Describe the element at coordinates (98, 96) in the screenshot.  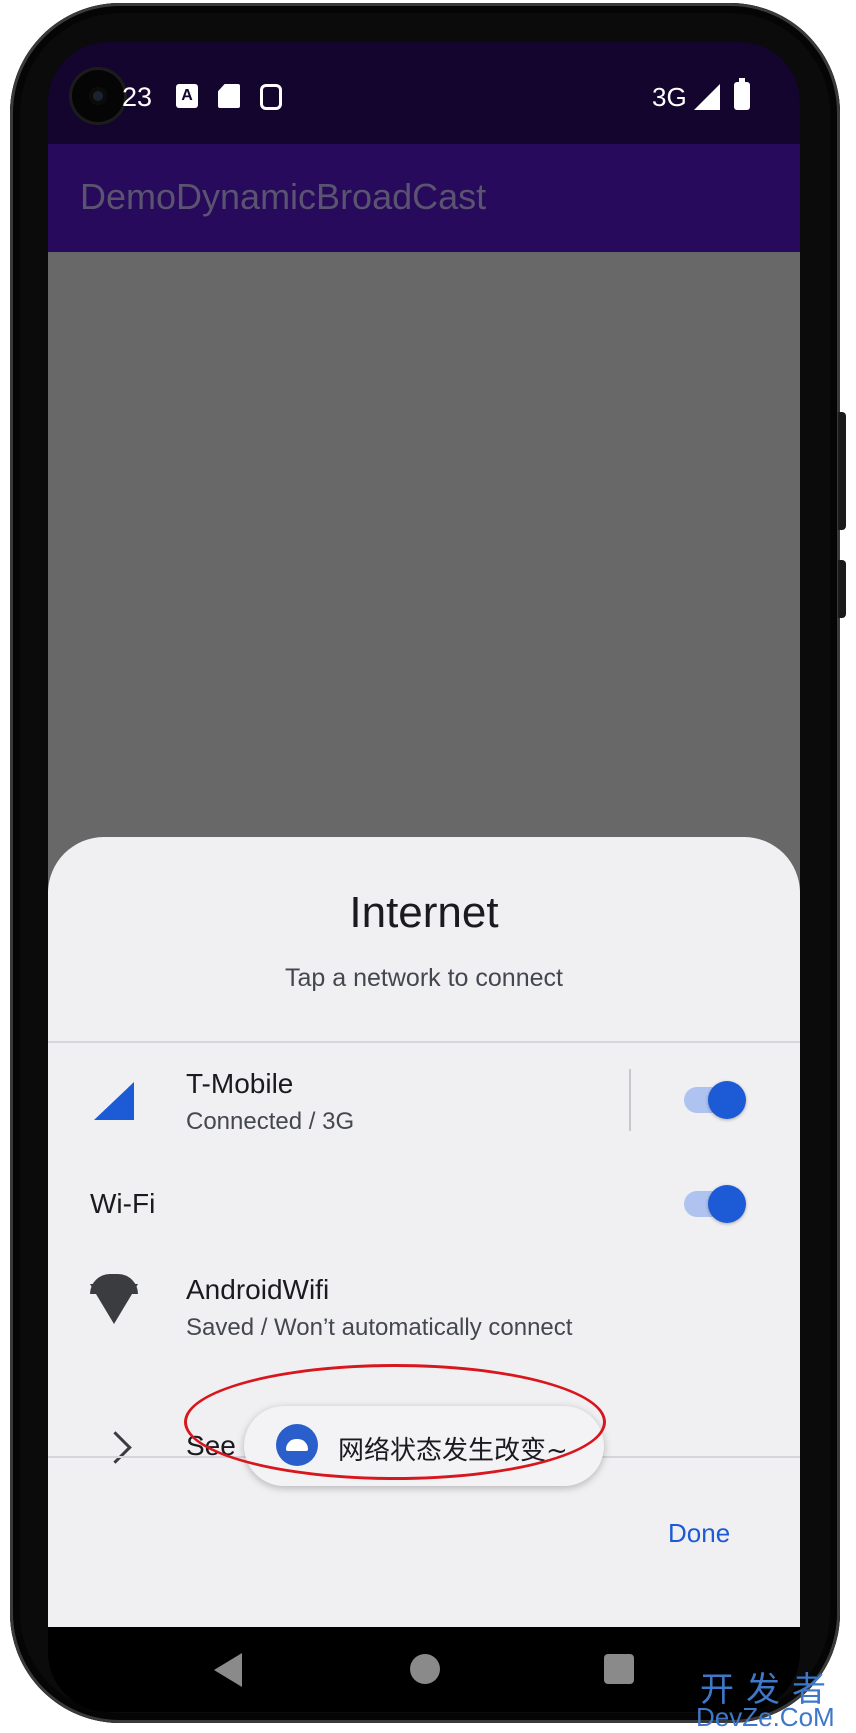
I see `camera-icon` at that location.